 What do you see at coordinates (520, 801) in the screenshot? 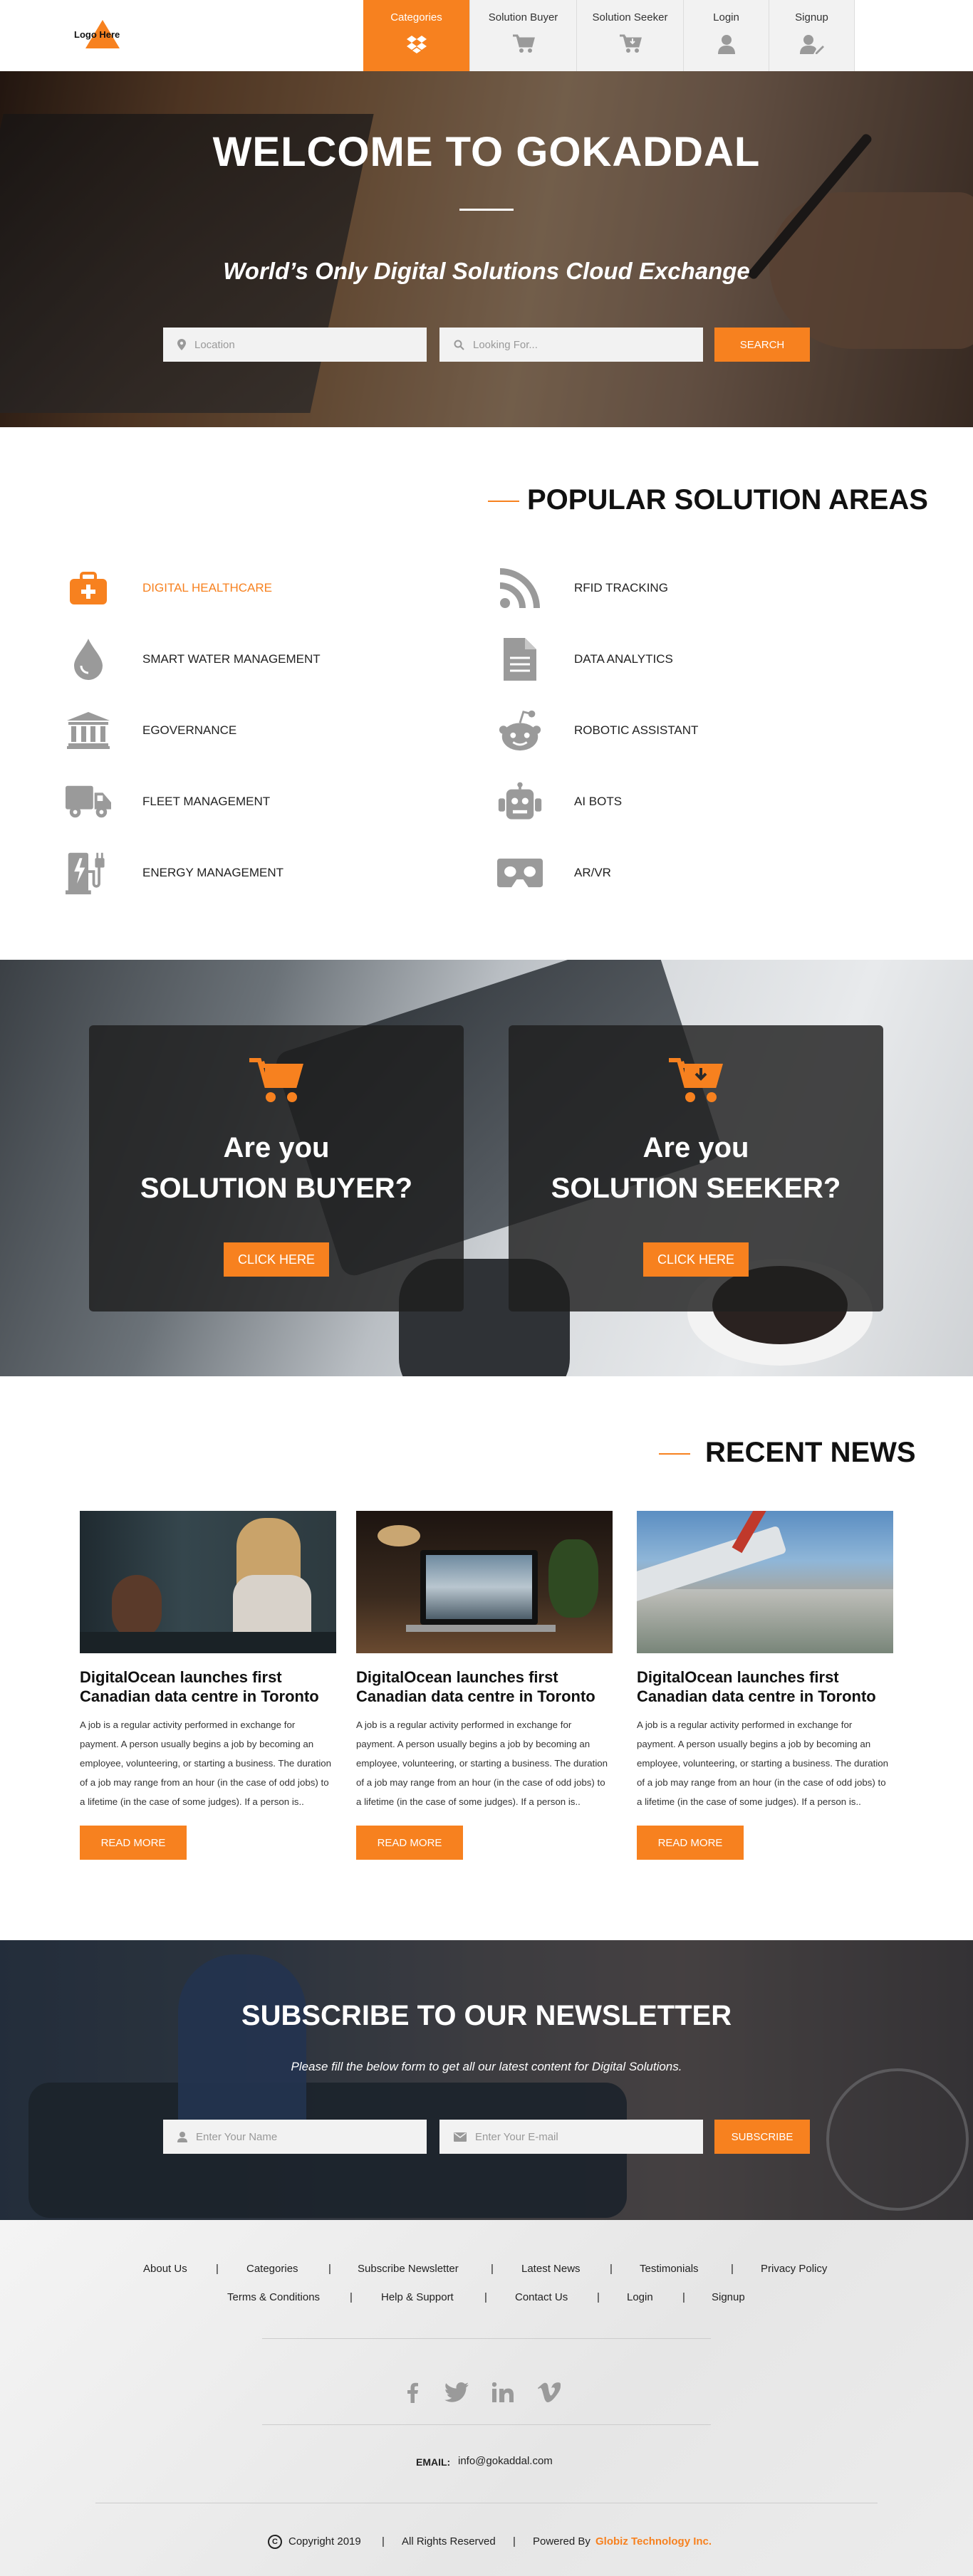
I see `robot-icon` at bounding box center [520, 801].